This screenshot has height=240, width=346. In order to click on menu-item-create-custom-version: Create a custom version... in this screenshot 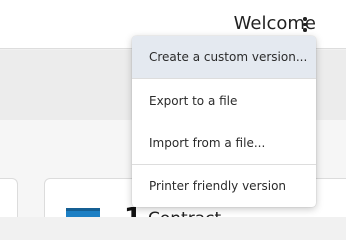, I will do `click(224, 57)`.